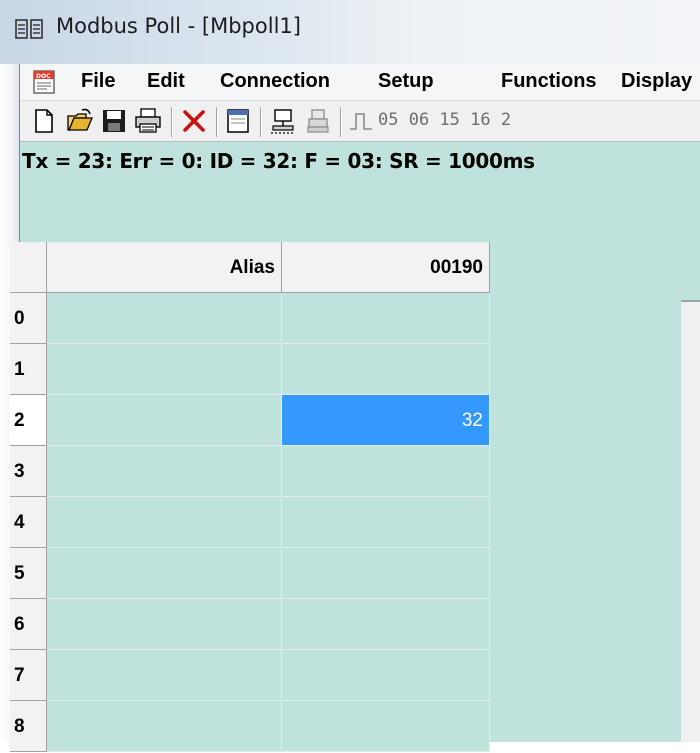 The image size is (700, 753). What do you see at coordinates (350, 32) in the screenshot?
I see `title-bar: Modbus Poll - [Mbpoll1]` at bounding box center [350, 32].